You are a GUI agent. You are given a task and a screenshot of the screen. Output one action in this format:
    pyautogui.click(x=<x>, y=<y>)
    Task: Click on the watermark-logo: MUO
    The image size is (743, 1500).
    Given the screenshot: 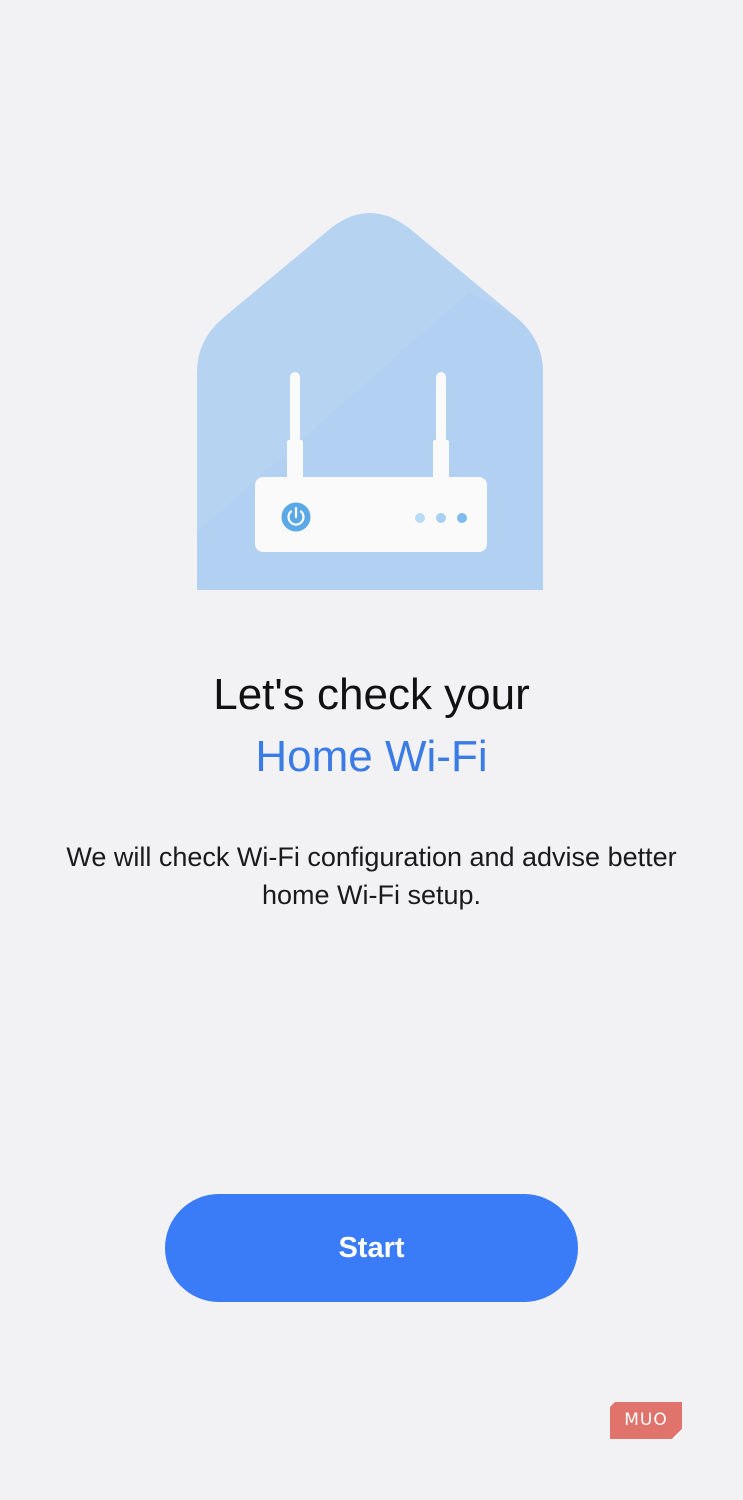 What is the action you would take?
    pyautogui.click(x=646, y=1420)
    